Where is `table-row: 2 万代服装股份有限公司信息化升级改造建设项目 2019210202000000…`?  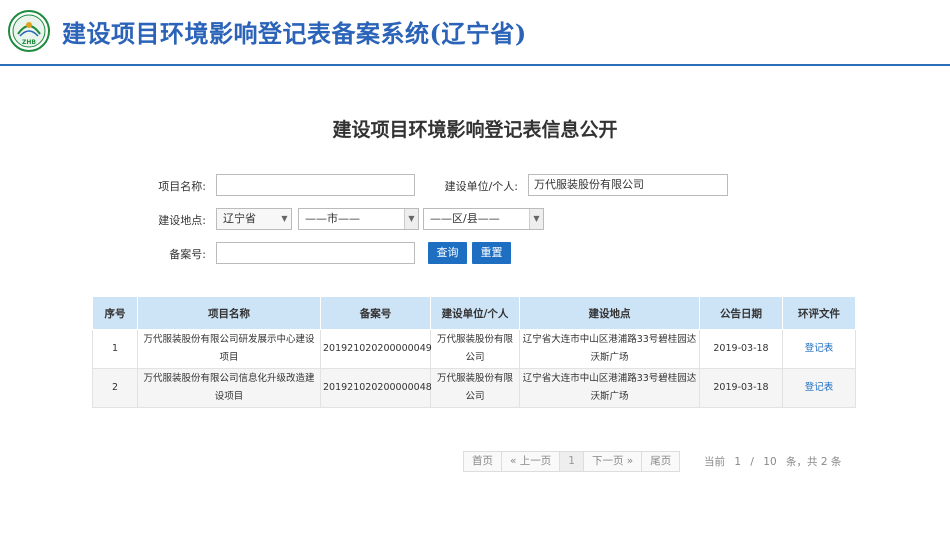 table-row: 2 万代服装股份有限公司信息化升级改造建设项目 2019210202000000… is located at coordinates (474, 388).